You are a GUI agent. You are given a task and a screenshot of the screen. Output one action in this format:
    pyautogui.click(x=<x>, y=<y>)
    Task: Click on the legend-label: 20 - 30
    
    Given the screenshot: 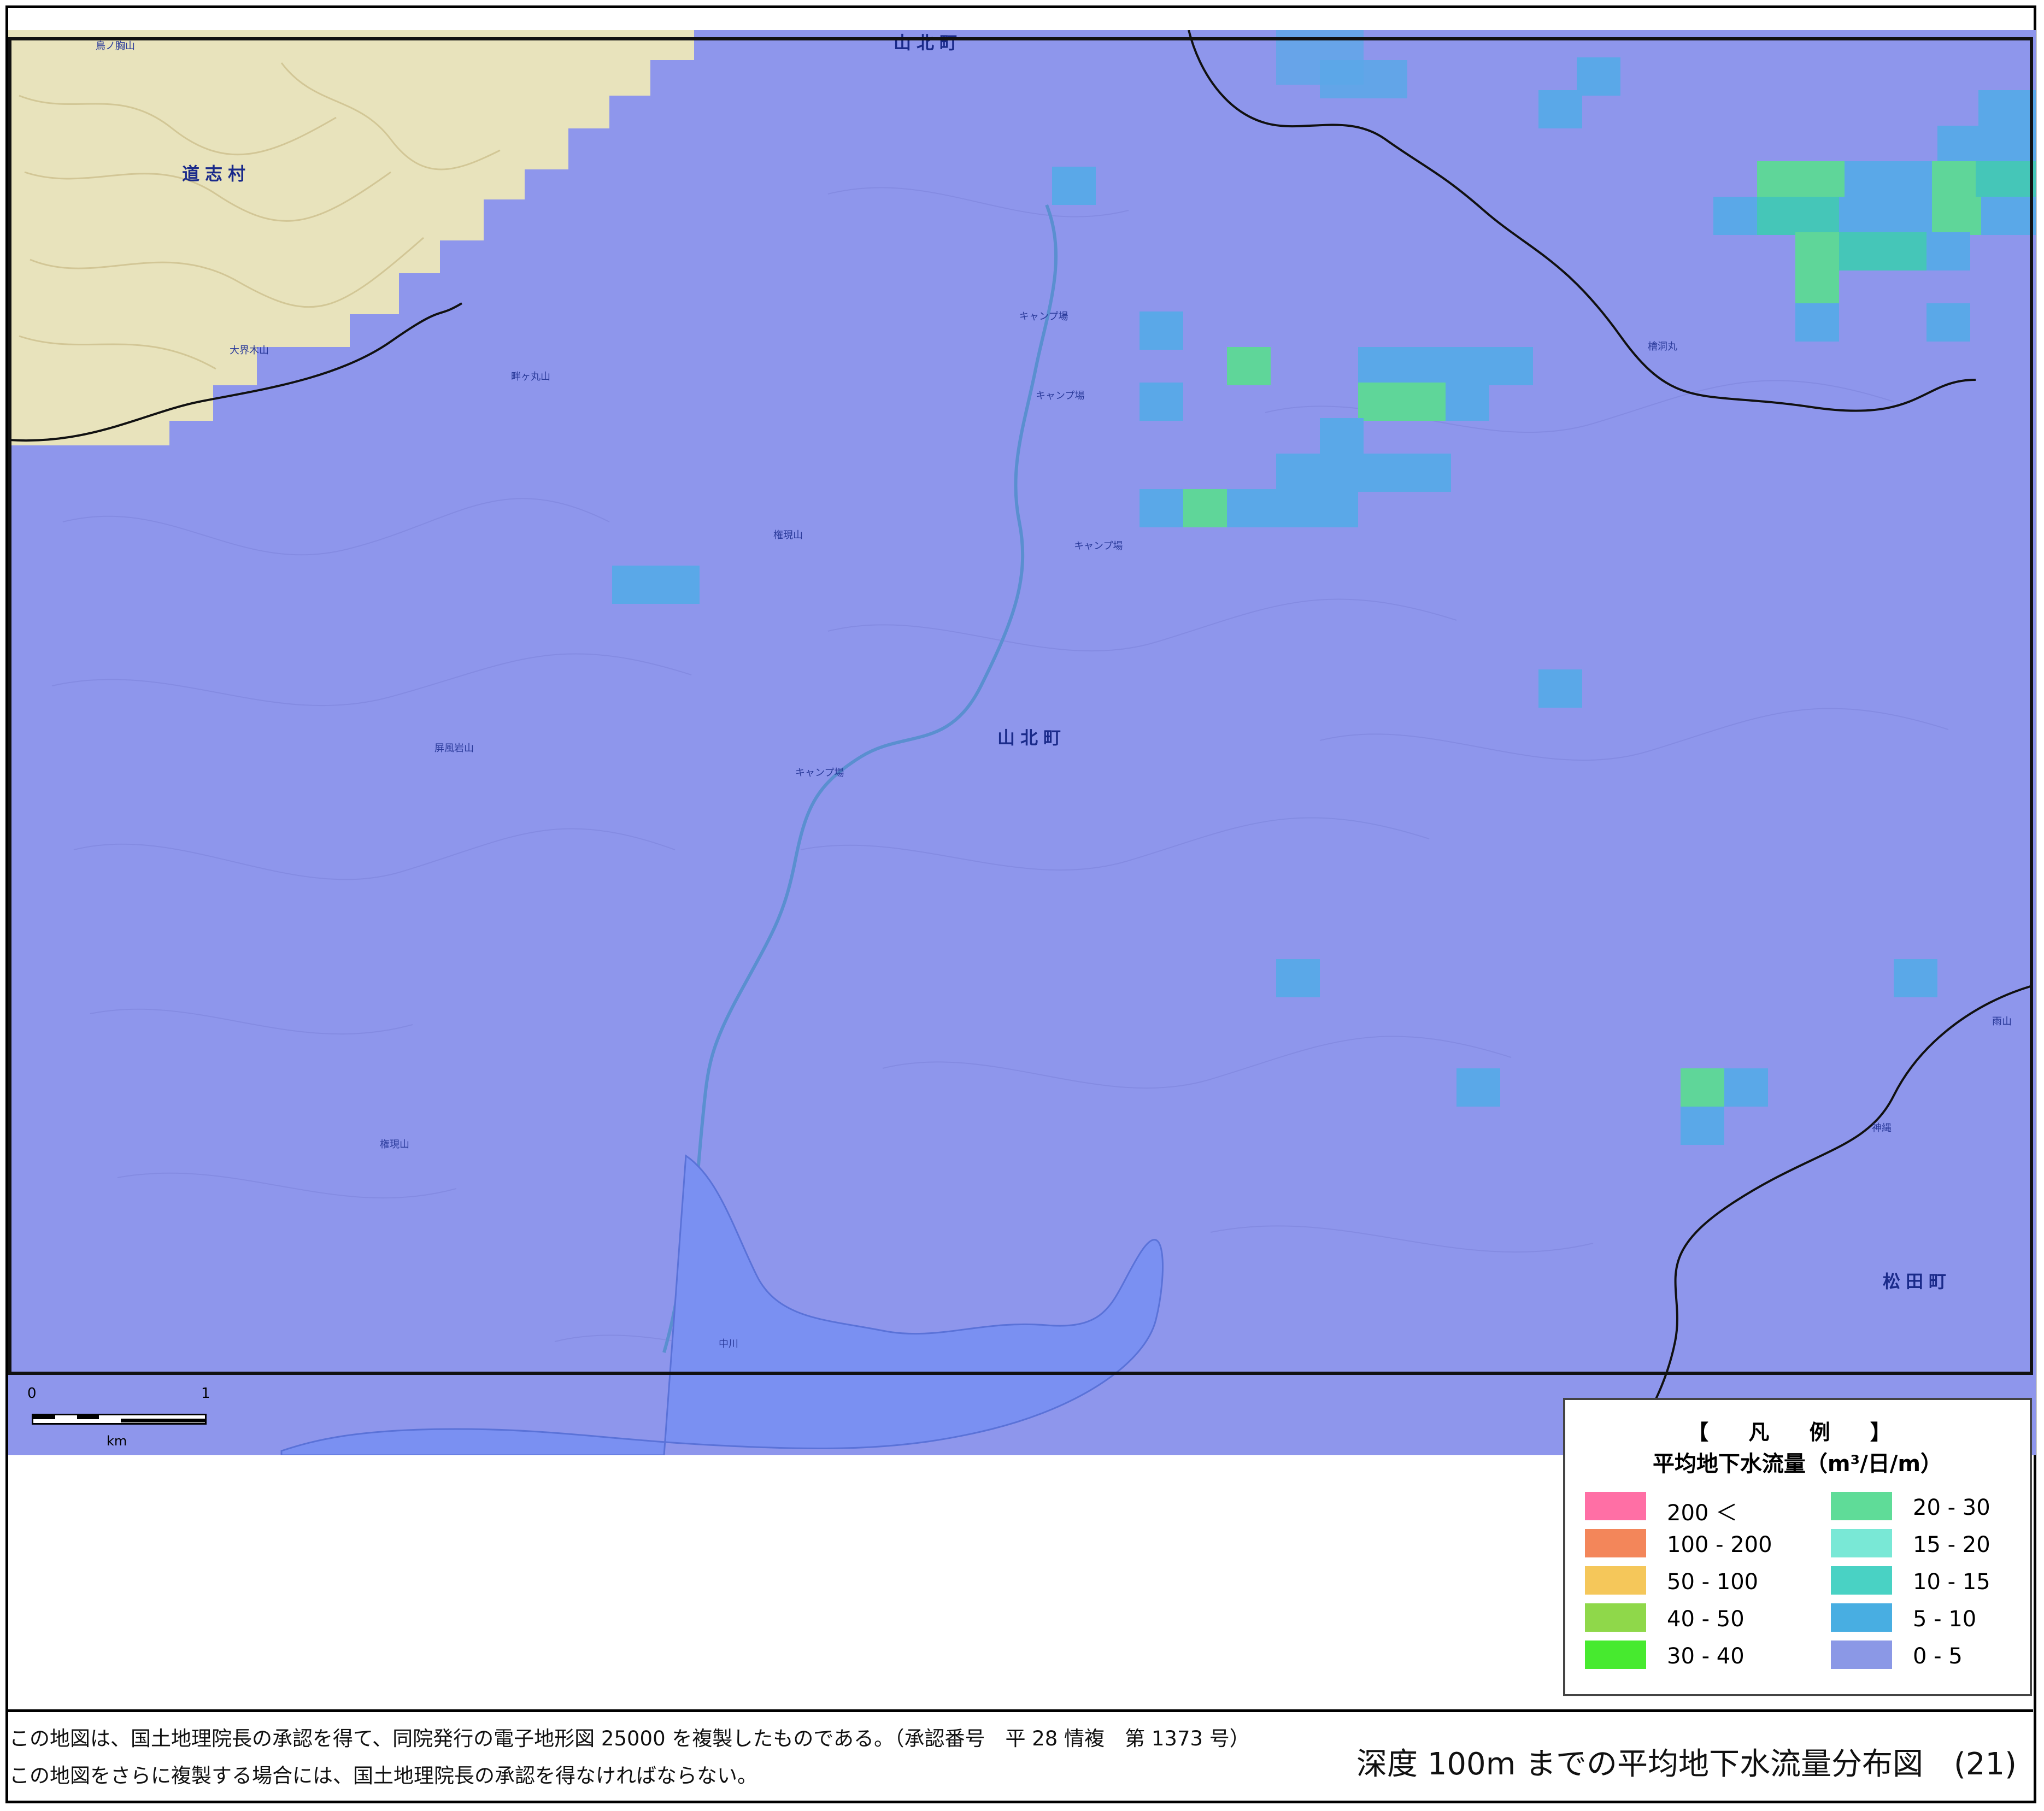 What is the action you would take?
    pyautogui.click(x=1951, y=1508)
    